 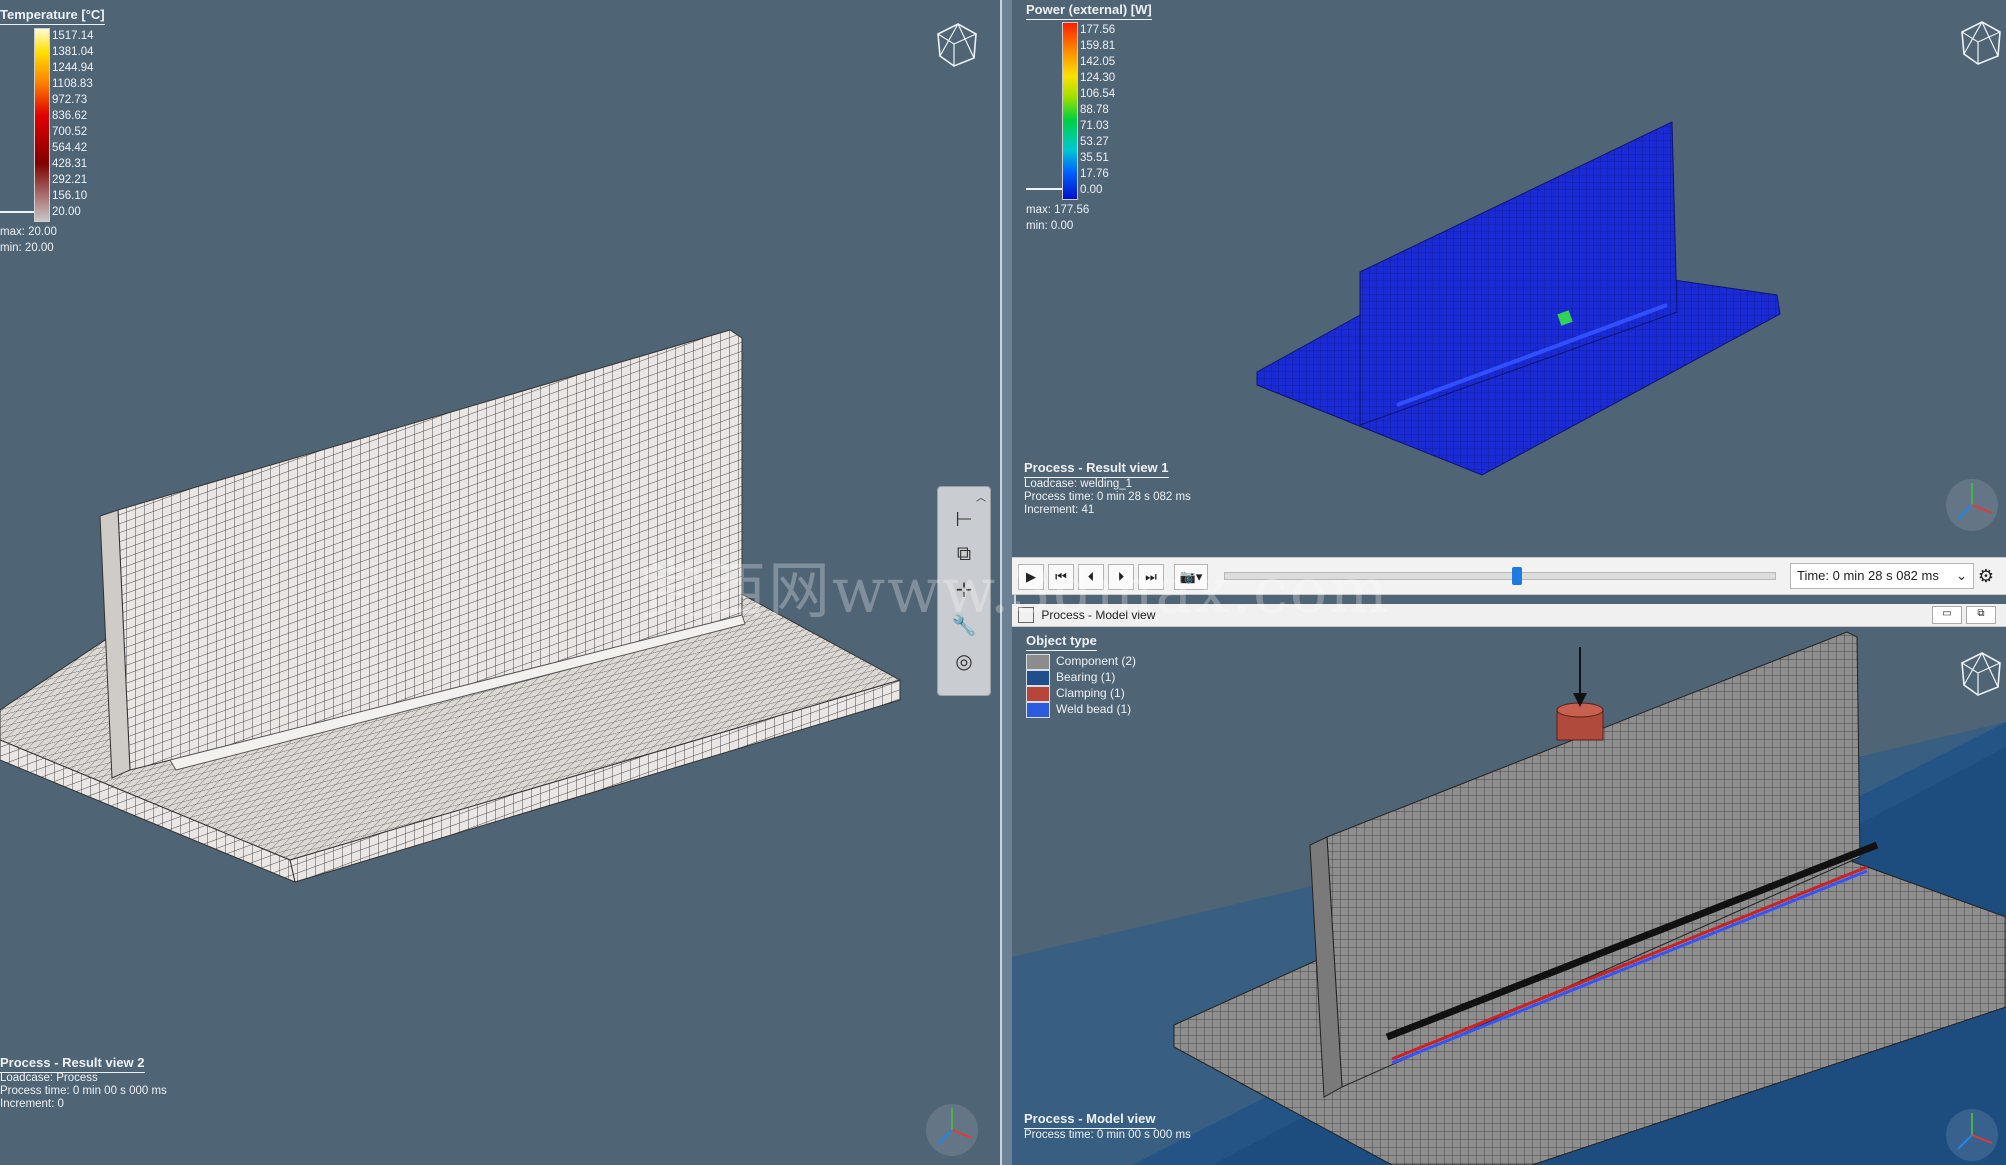 What do you see at coordinates (1059, 510) in the screenshot?
I see `right-top-increment: Increment: 41` at bounding box center [1059, 510].